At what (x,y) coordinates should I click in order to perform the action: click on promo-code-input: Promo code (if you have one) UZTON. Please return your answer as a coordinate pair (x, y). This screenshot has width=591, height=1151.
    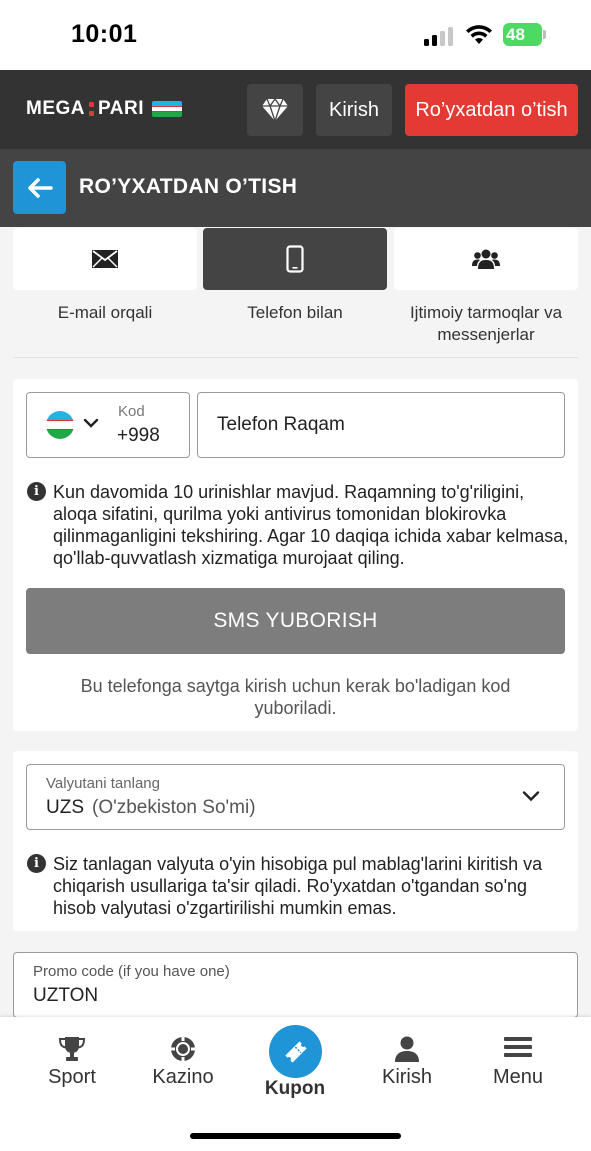
    Looking at the image, I should click on (295, 985).